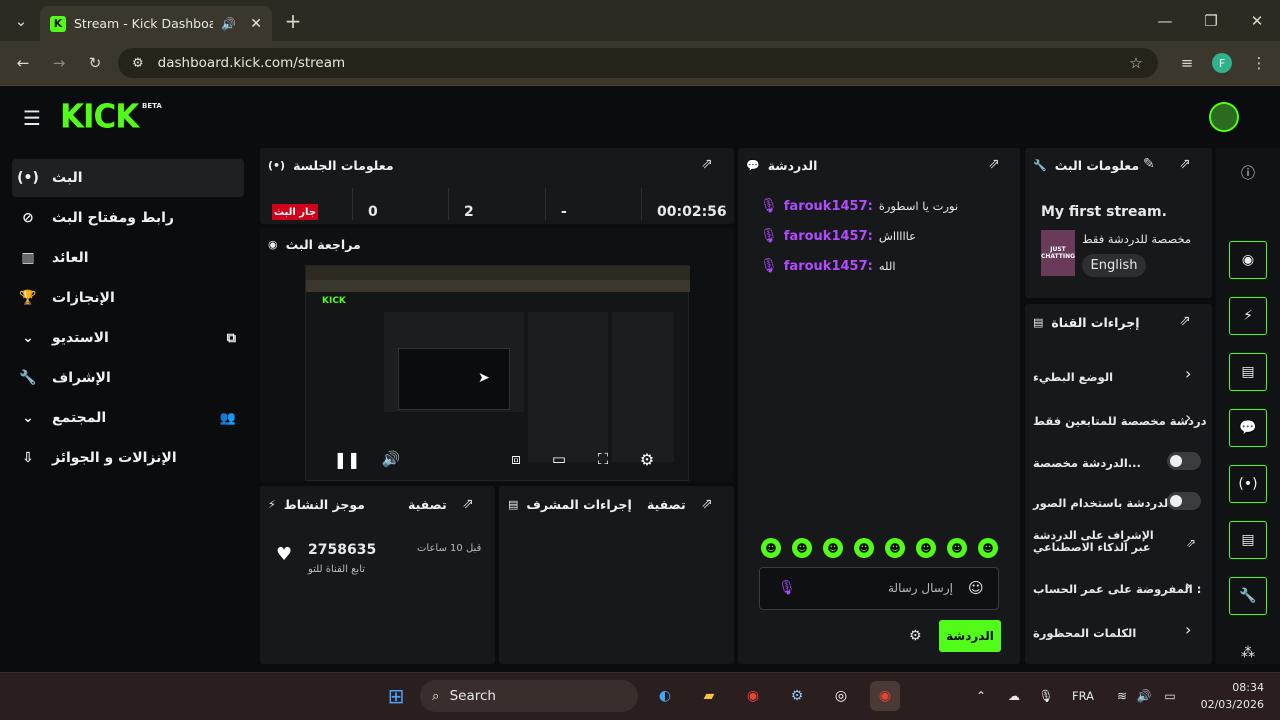  What do you see at coordinates (1184, 501) in the screenshot?
I see `emote-only-toggle` at bounding box center [1184, 501].